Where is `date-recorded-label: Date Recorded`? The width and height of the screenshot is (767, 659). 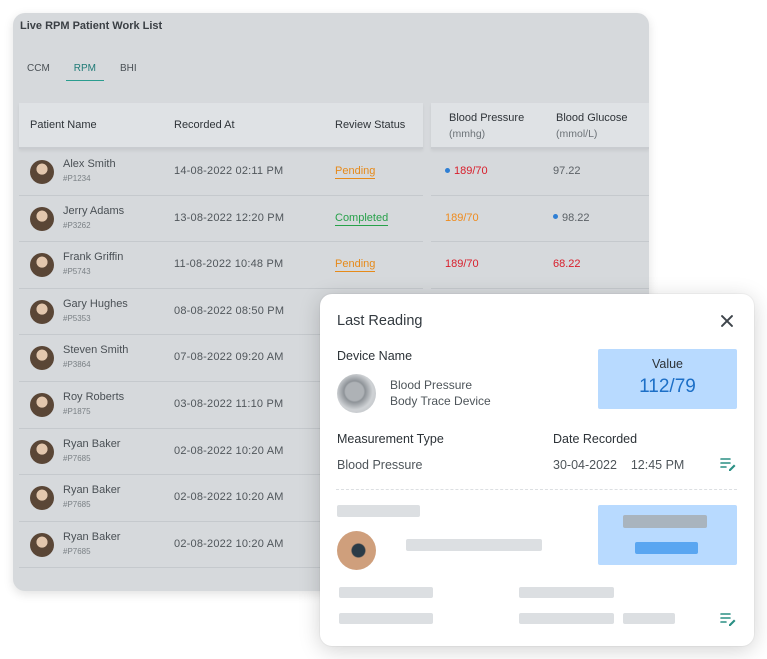
date-recorded-label: Date Recorded is located at coordinates (595, 439).